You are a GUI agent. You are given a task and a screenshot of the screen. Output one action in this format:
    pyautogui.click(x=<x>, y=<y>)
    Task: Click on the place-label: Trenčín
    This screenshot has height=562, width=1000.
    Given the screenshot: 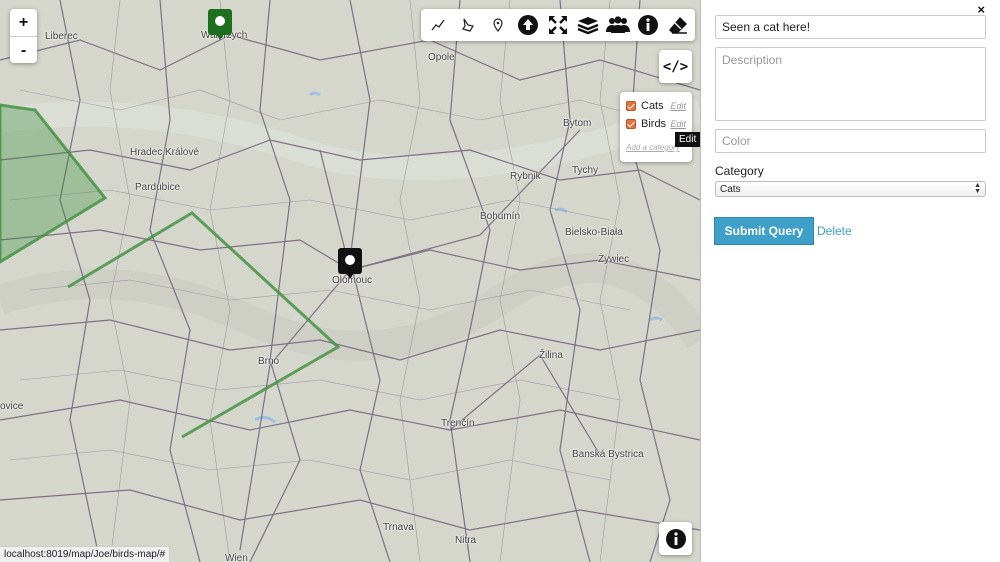 What is the action you would take?
    pyautogui.click(x=458, y=423)
    